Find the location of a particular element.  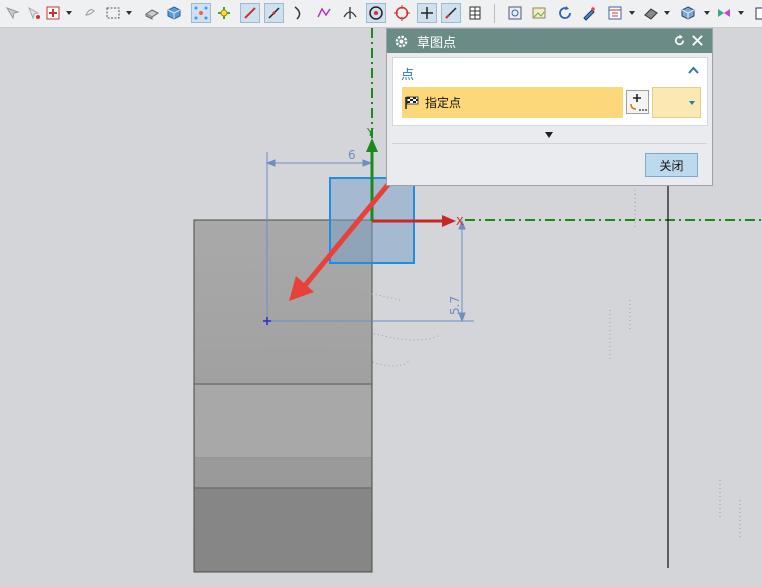

view-image-icon is located at coordinates (539, 13).